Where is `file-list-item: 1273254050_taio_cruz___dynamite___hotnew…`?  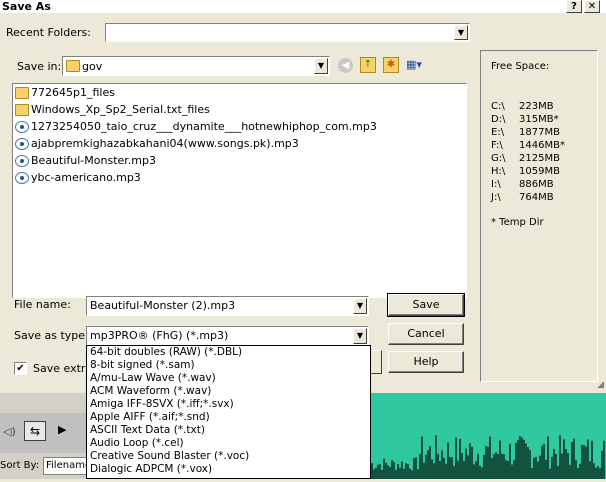
file-list-item: 1273254050_taio_cruz___dynamite___hotnew… is located at coordinates (239, 126).